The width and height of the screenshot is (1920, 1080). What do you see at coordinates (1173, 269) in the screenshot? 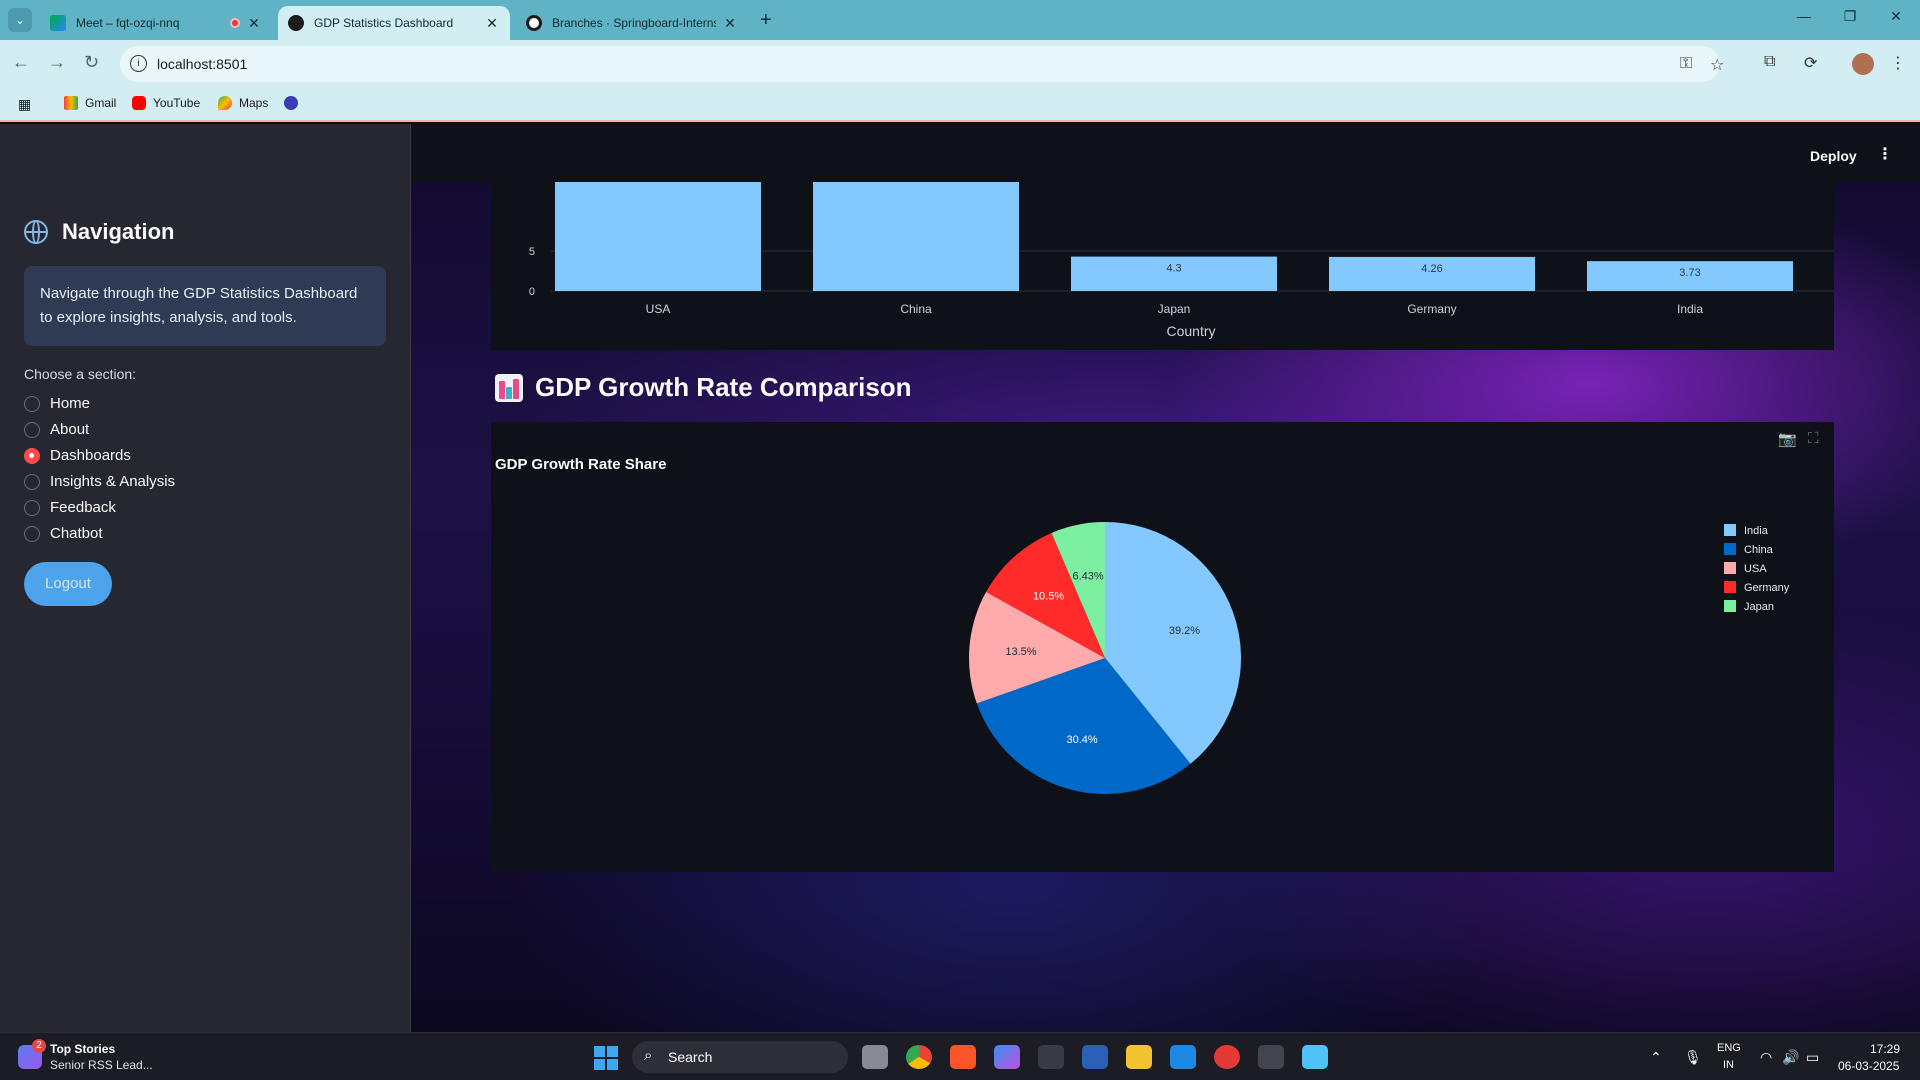
I see `bar-data-label: 4.3` at bounding box center [1173, 269].